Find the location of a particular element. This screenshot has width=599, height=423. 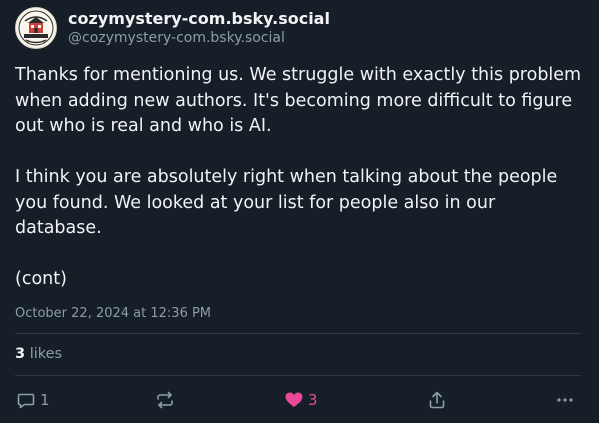

post-timestamp: October 22, 2024 at 12:36 PM is located at coordinates (113, 313).